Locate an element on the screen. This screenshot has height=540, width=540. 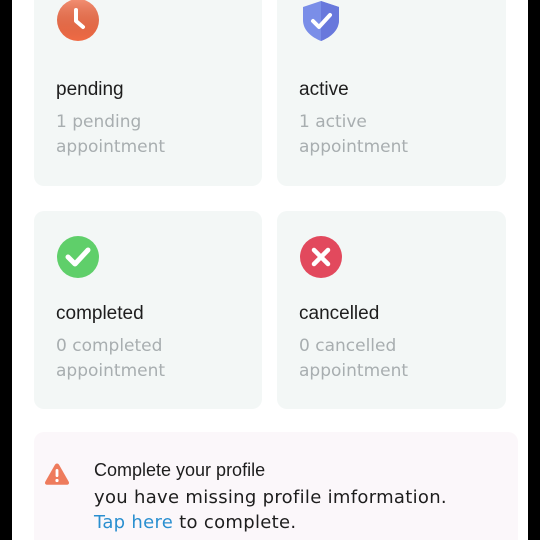
card-subtitle: 0 completed appointment is located at coordinates (156, 359).